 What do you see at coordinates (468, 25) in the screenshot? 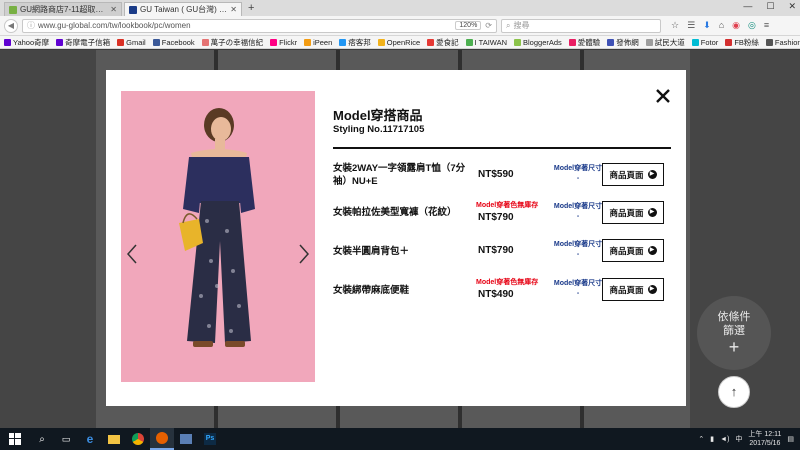
I see `zoom-indicator: 120%` at bounding box center [468, 25].